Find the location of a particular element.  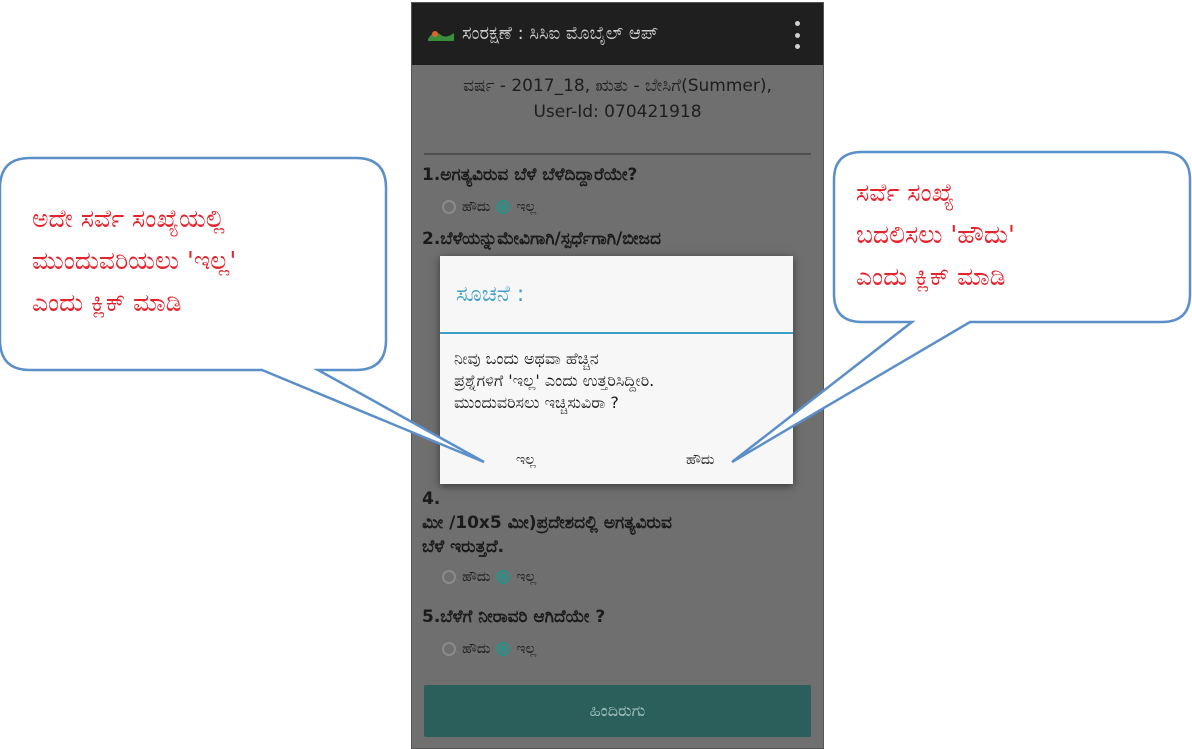

season-year-text: ವರ್ಷ - 2017_18, ಋತು - ಬೇಸಿಗೆ(Summer), is located at coordinates (617, 86).